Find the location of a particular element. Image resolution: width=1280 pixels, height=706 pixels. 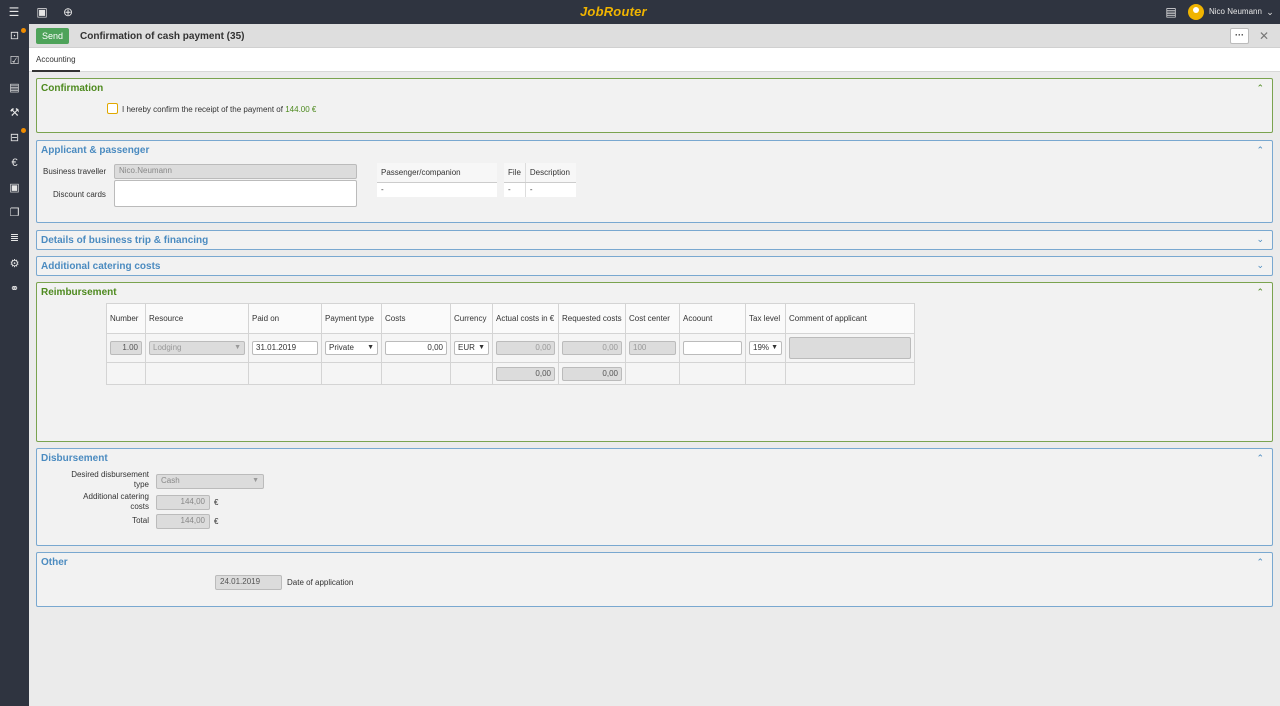

user-name: Nico Neumann is located at coordinates (1235, 11).